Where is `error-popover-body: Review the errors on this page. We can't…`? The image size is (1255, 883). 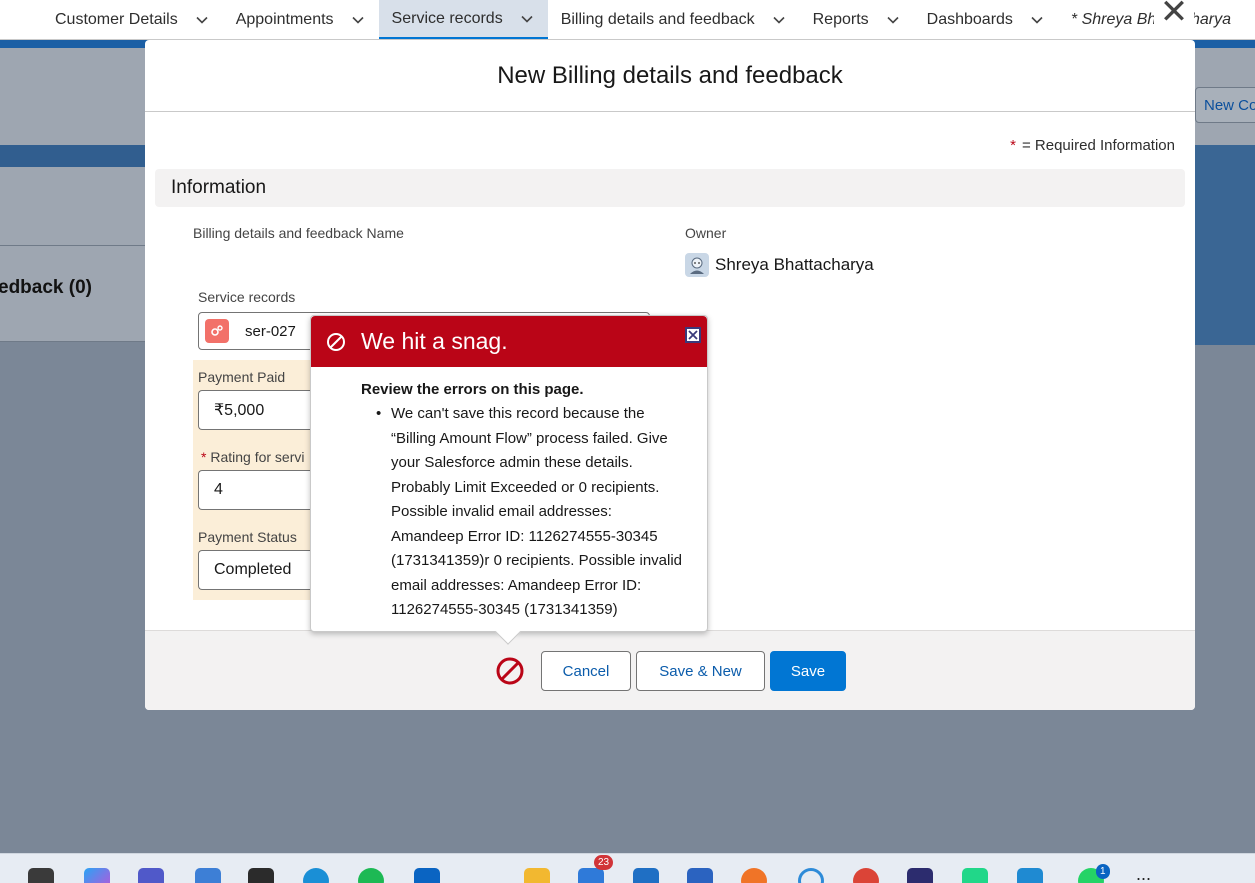
error-popover-body: Review the errors on this page. We can't… is located at coordinates (509, 495).